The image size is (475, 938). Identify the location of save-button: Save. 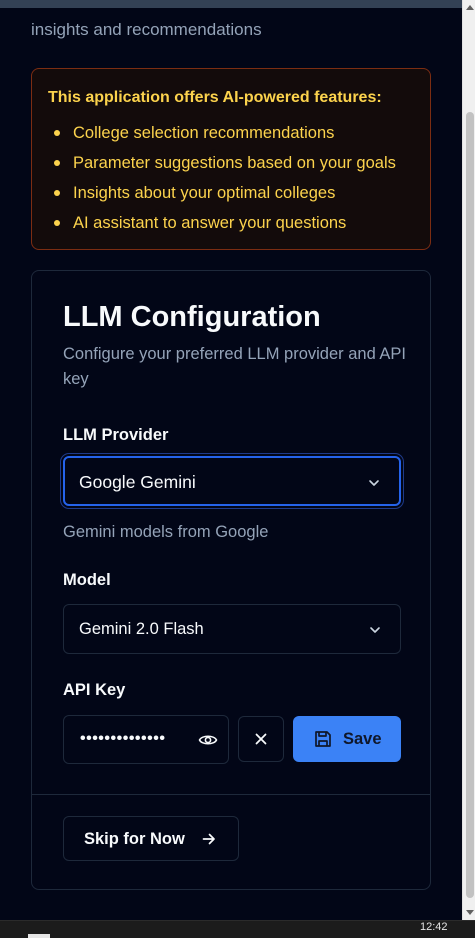
(347, 739).